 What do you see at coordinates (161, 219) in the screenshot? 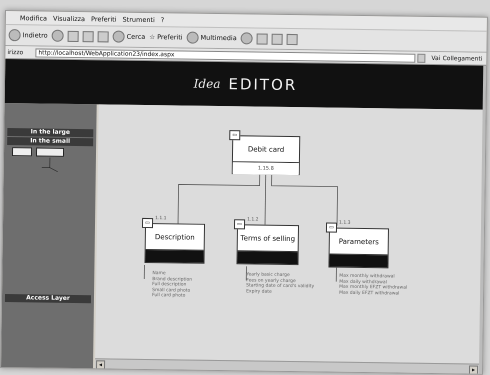
I see `node-id: 1.1.1` at bounding box center [161, 219].